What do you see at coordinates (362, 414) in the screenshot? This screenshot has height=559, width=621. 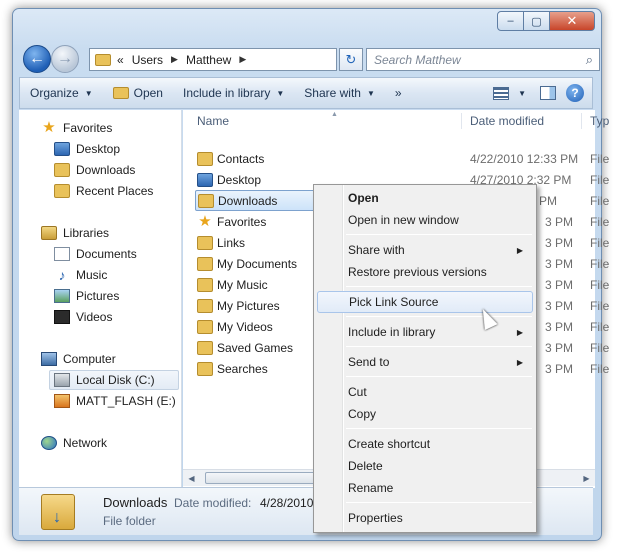 I see `menu-item-label: Copy` at bounding box center [362, 414].